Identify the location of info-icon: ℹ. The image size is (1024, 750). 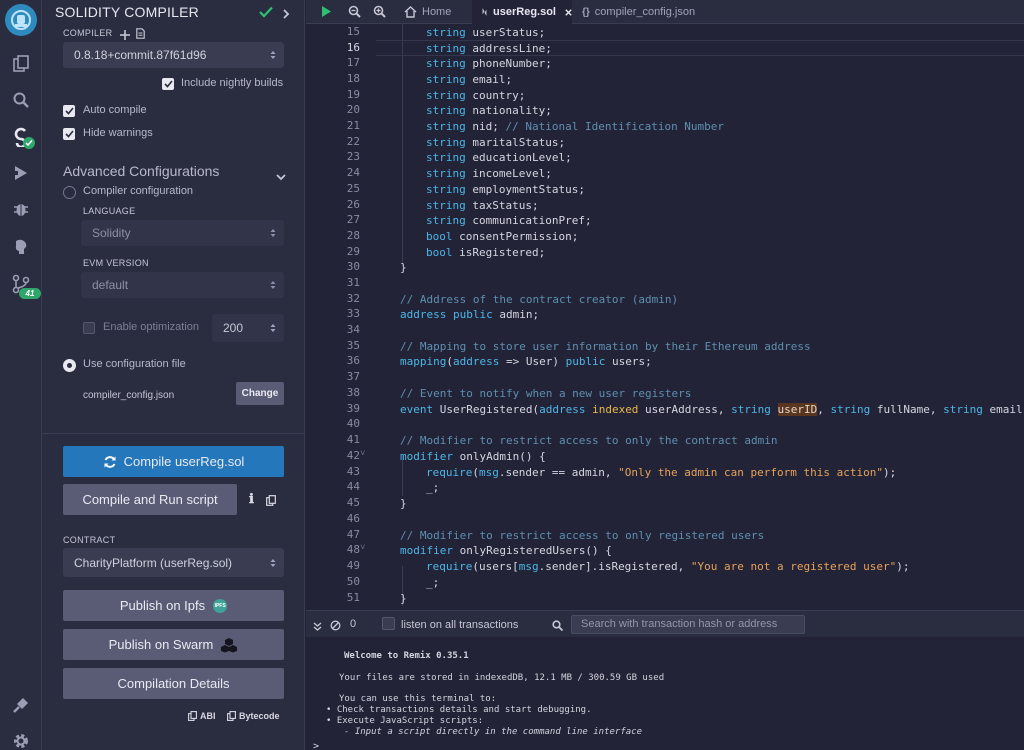
(251, 499).